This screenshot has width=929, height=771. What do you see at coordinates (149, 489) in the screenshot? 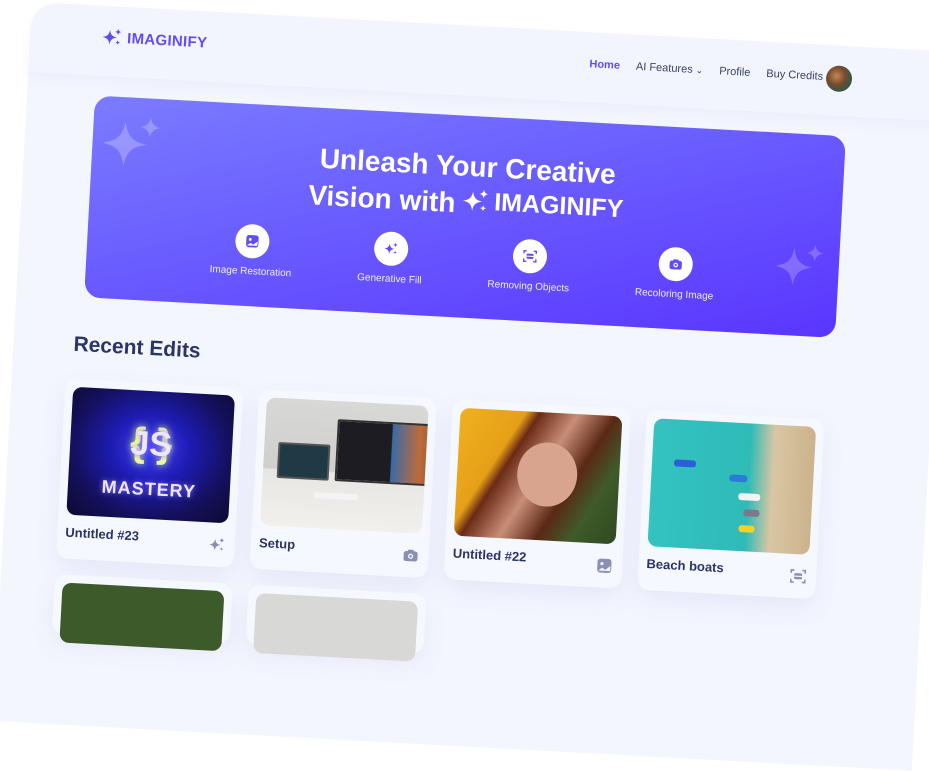
I see `neon-mastery: MASTERY` at bounding box center [149, 489].